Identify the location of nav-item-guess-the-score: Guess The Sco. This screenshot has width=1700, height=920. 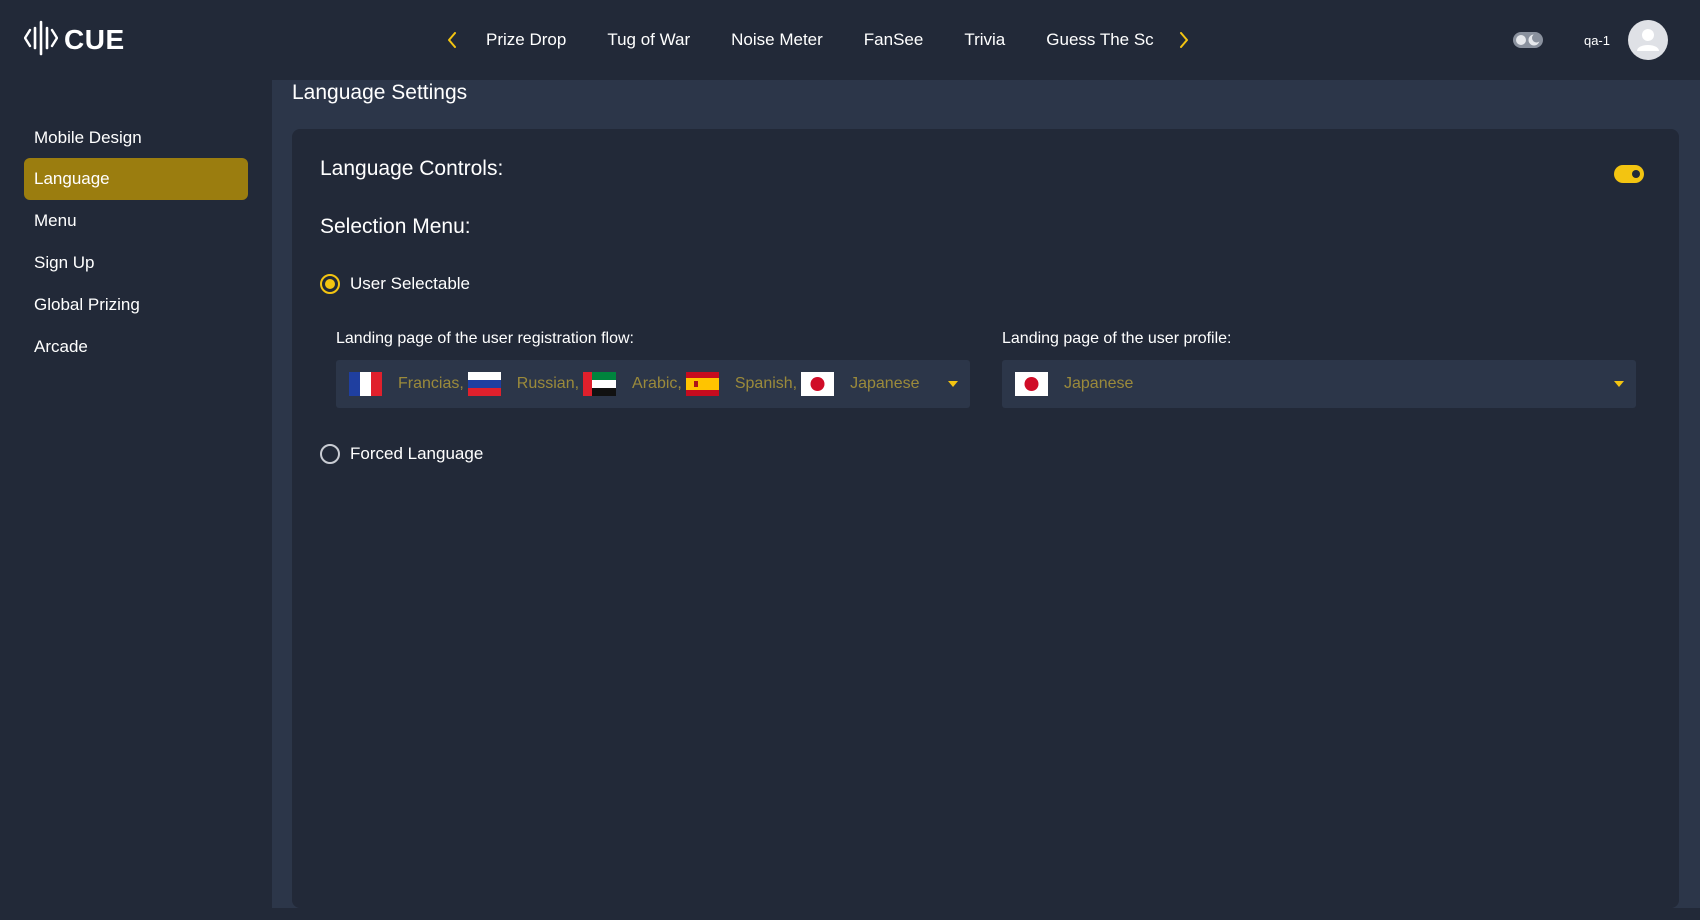
(1100, 40).